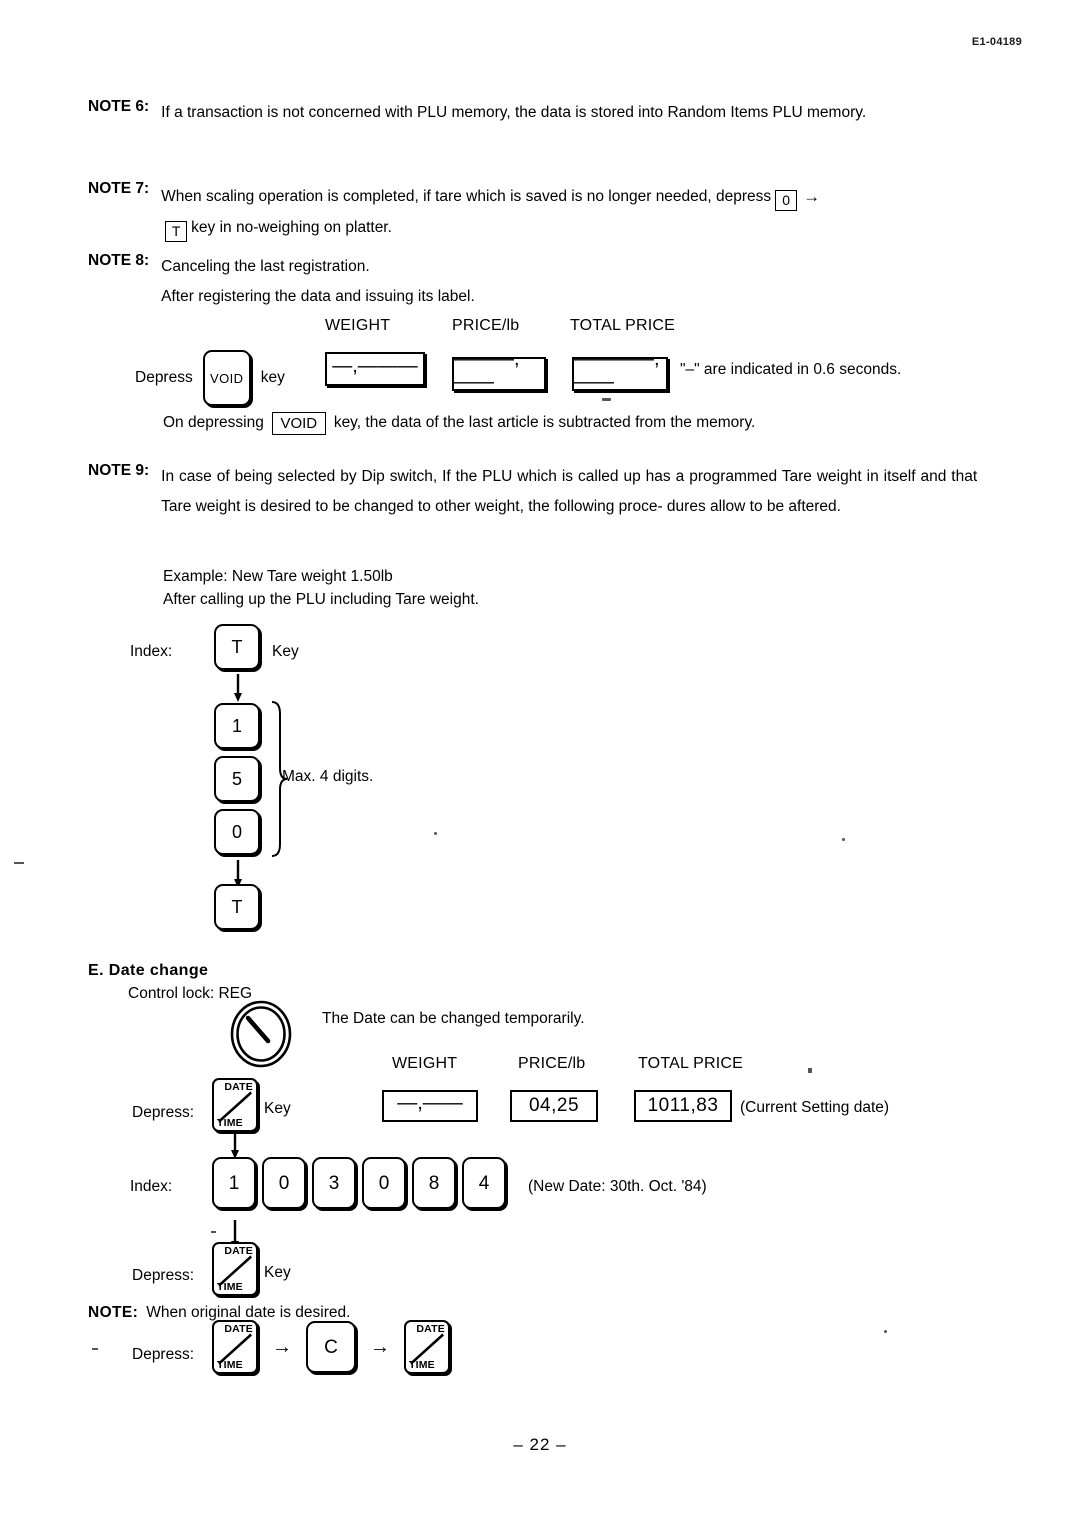 Image resolution: width=1080 pixels, height=1513 pixels. I want to click on clear-key: C, so click(331, 1347).